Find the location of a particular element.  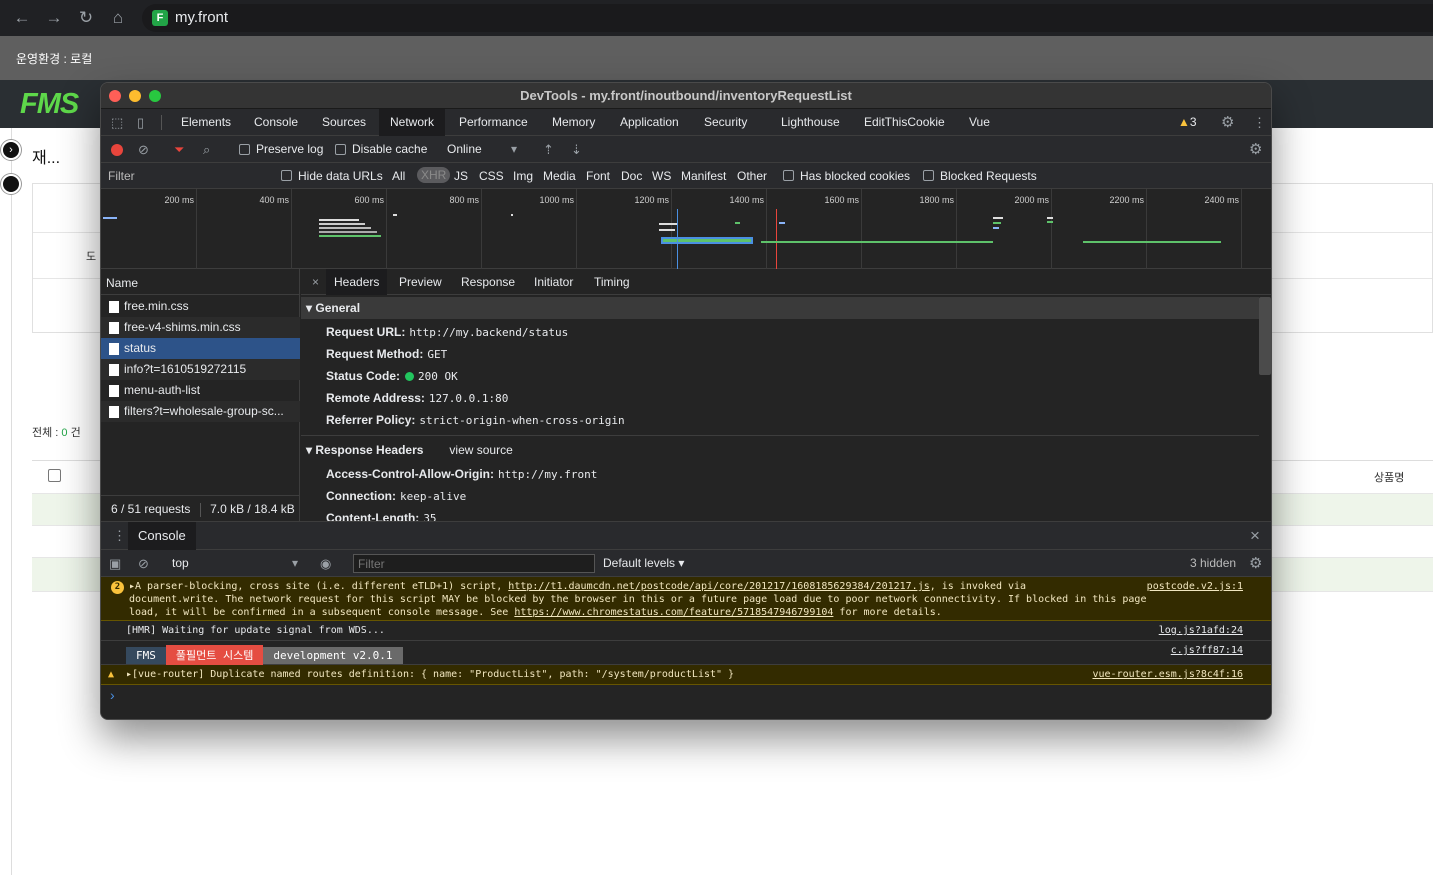

console-settings-icon: ⚙ is located at coordinates (1255, 563).